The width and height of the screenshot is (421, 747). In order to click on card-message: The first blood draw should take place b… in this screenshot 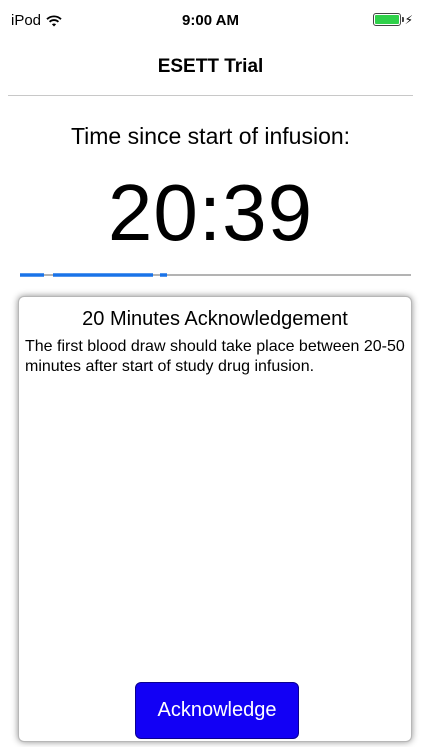, I will do `click(215, 356)`.